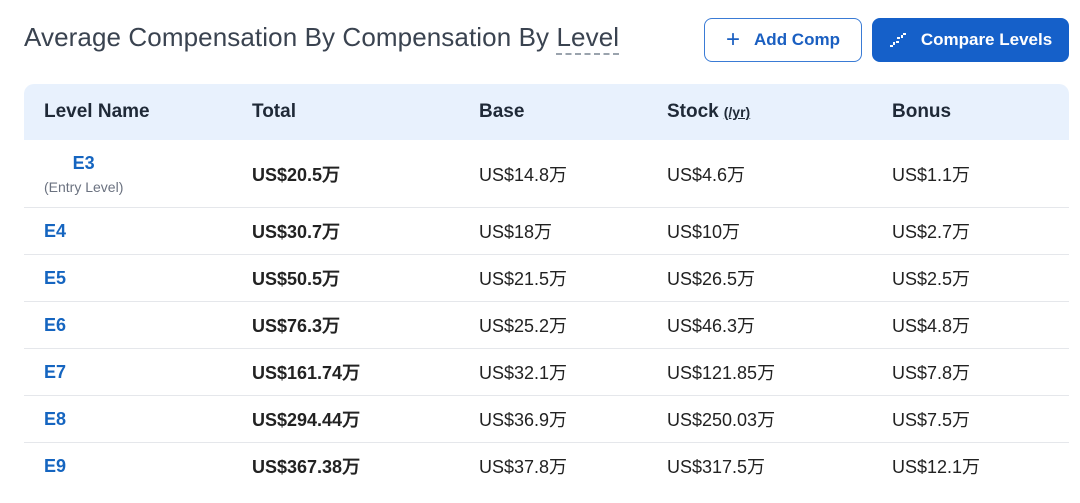 The image size is (1080, 503). What do you see at coordinates (721, 373) in the screenshot?
I see `stock-cell: US$121.85万` at bounding box center [721, 373].